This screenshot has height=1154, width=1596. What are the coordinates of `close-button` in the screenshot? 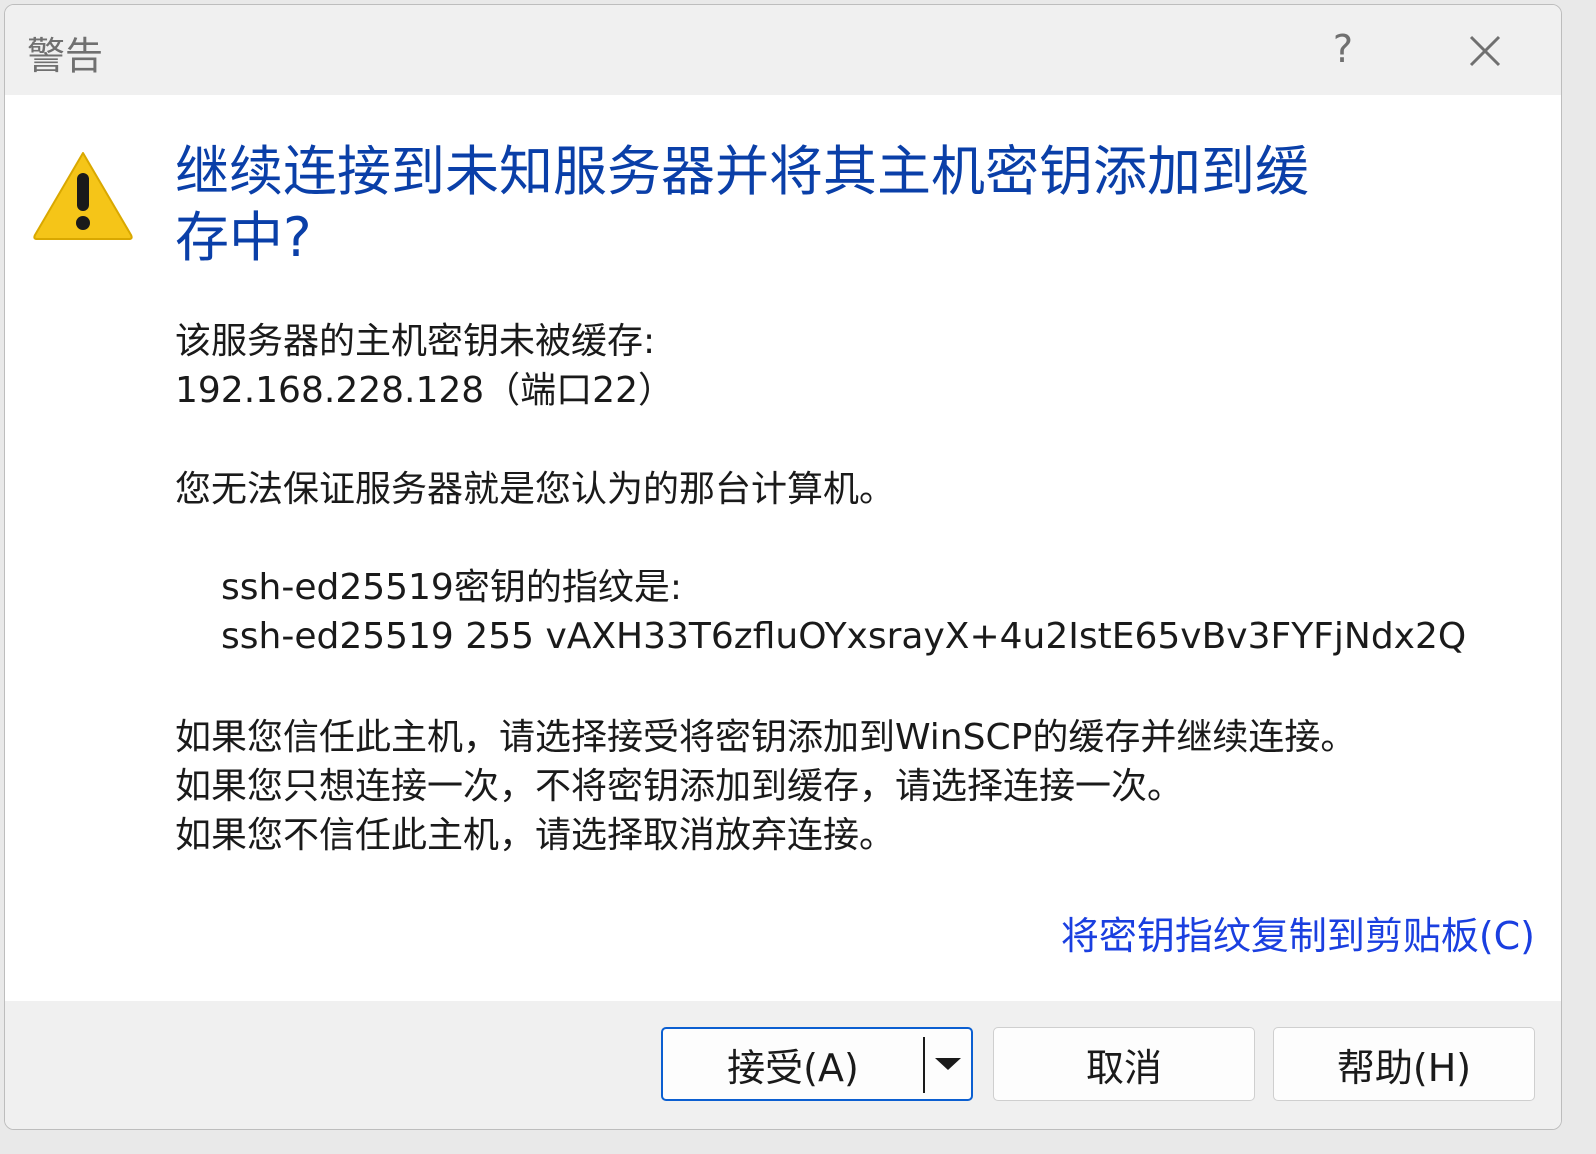 It's located at (1485, 51).